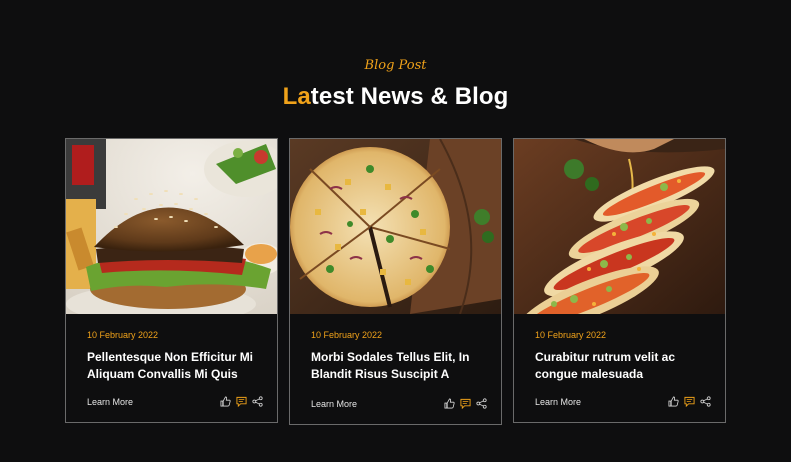  I want to click on pizza-photo, so click(395, 226).